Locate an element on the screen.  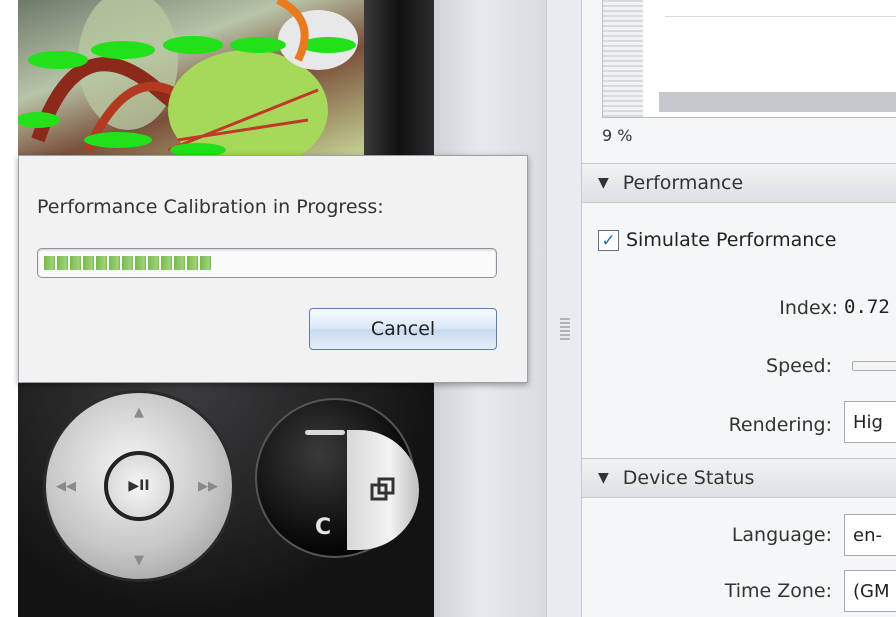
rendering-label: Rendering: is located at coordinates (780, 425).